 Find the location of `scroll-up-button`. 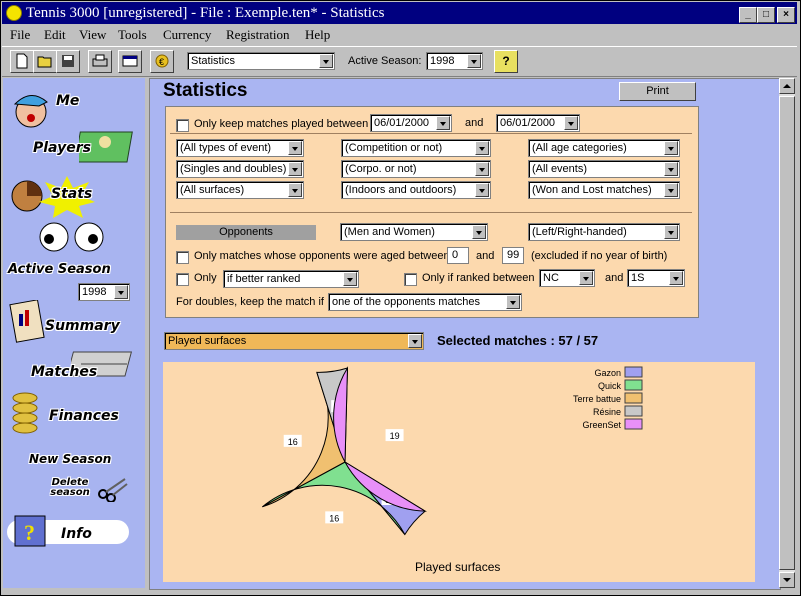

scroll-up-button is located at coordinates (787, 86).